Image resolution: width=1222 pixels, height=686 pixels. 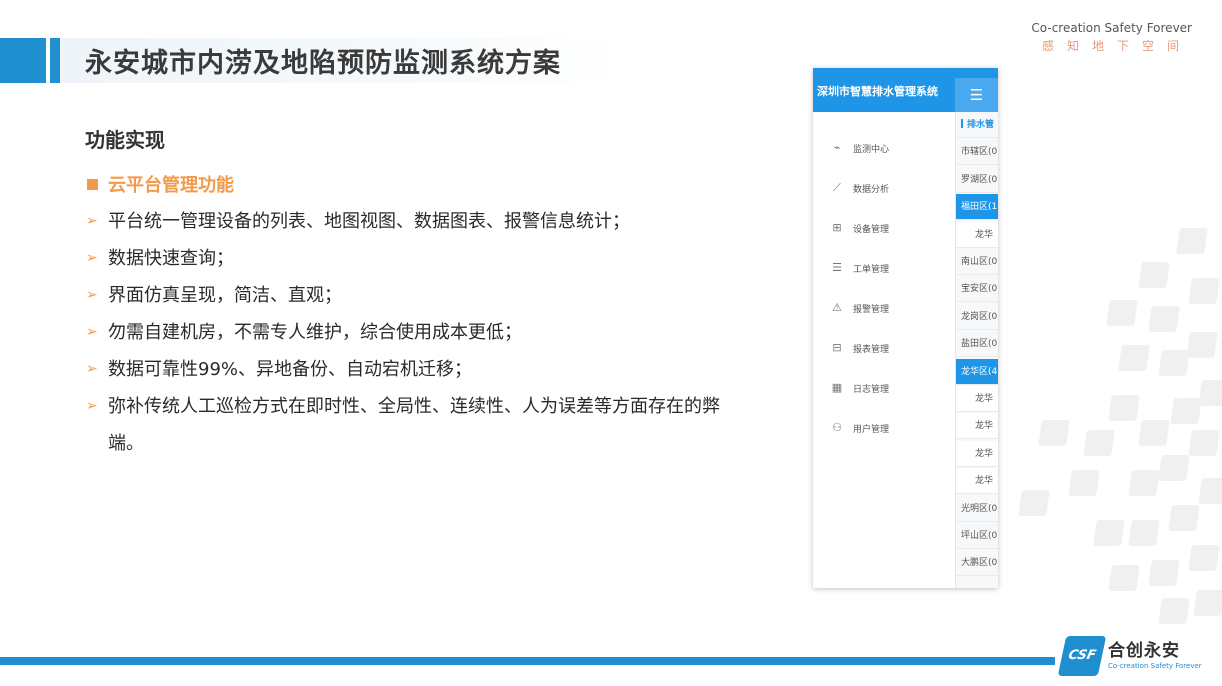 I want to click on sidebar-item-label: 日志管理, so click(x=871, y=389).